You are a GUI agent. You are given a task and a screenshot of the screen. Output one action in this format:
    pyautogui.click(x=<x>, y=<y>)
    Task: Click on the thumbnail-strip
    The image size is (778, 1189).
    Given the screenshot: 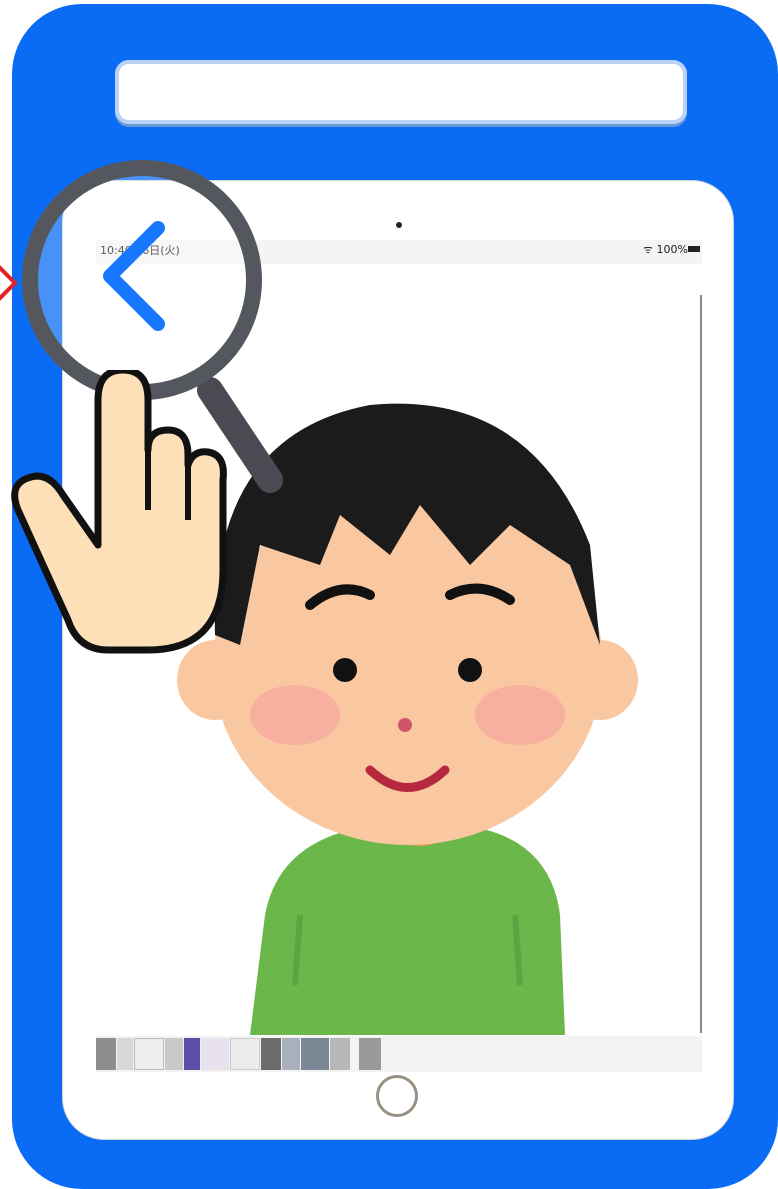 What is the action you would take?
    pyautogui.click(x=399, y=1054)
    